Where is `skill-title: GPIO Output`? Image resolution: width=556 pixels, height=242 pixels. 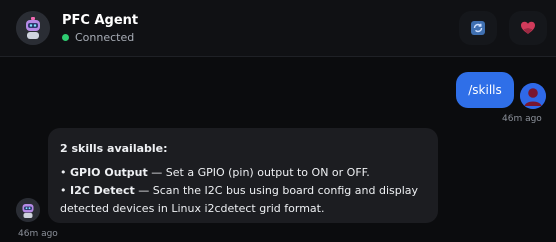
skill-title: GPIO Output is located at coordinates (109, 172).